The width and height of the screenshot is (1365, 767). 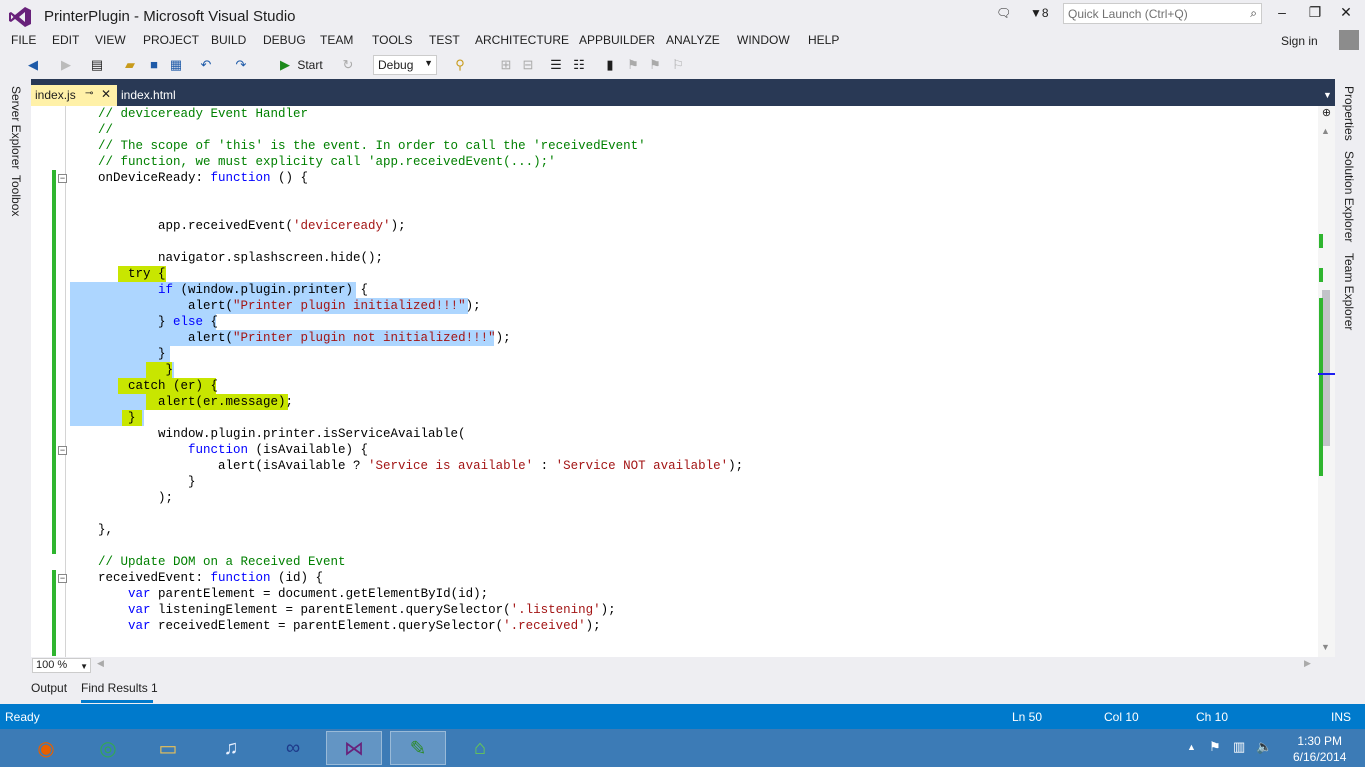 What do you see at coordinates (65, 40) in the screenshot?
I see `menu-edit: EDIT` at bounding box center [65, 40].